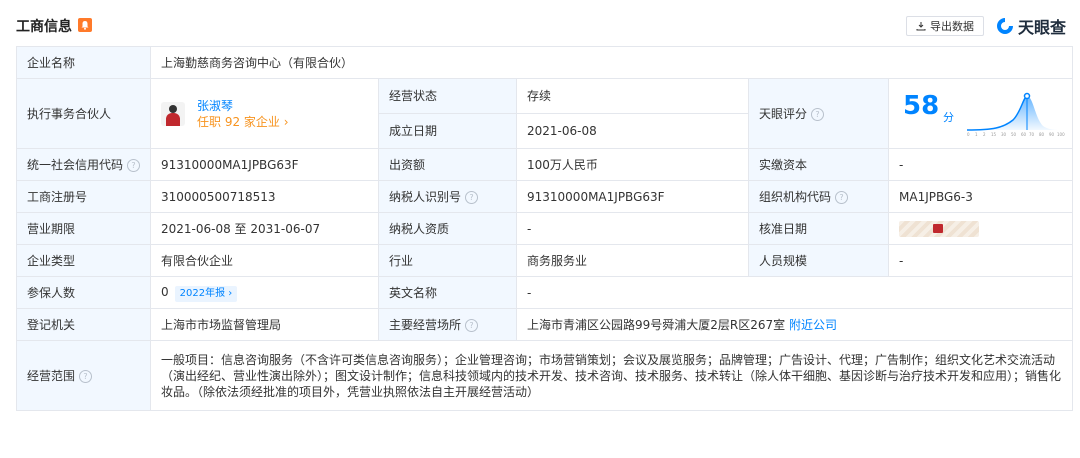 This screenshot has height=458, width=1080. I want to click on address-label-cell: 主要经营场所?, so click(447, 324).